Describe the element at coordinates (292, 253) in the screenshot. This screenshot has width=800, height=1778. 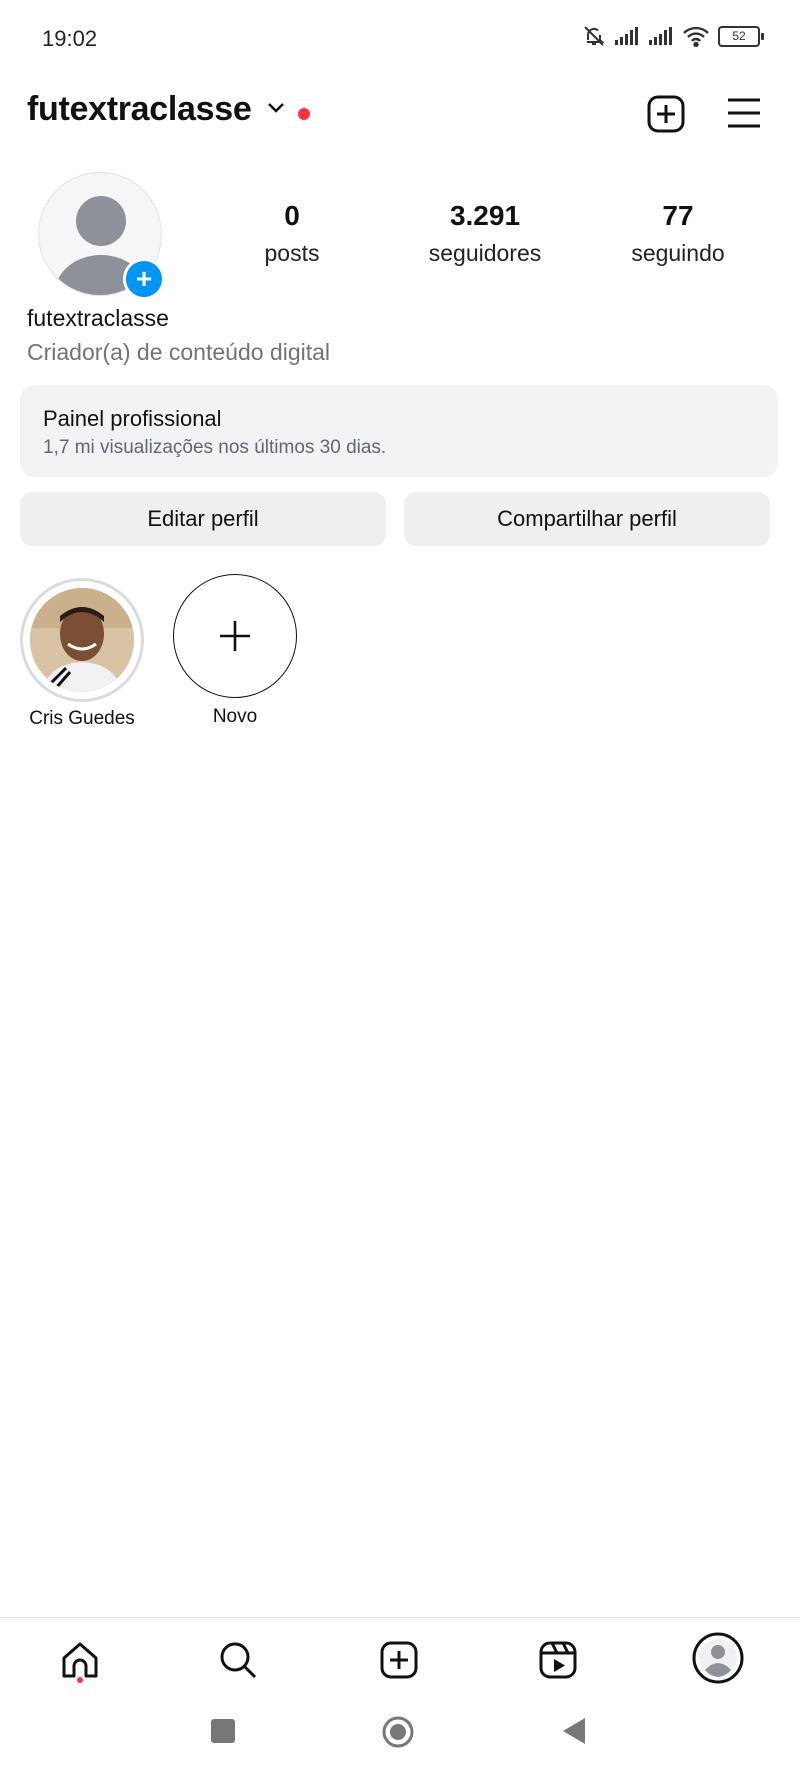
I see `posts-label: posts` at that location.